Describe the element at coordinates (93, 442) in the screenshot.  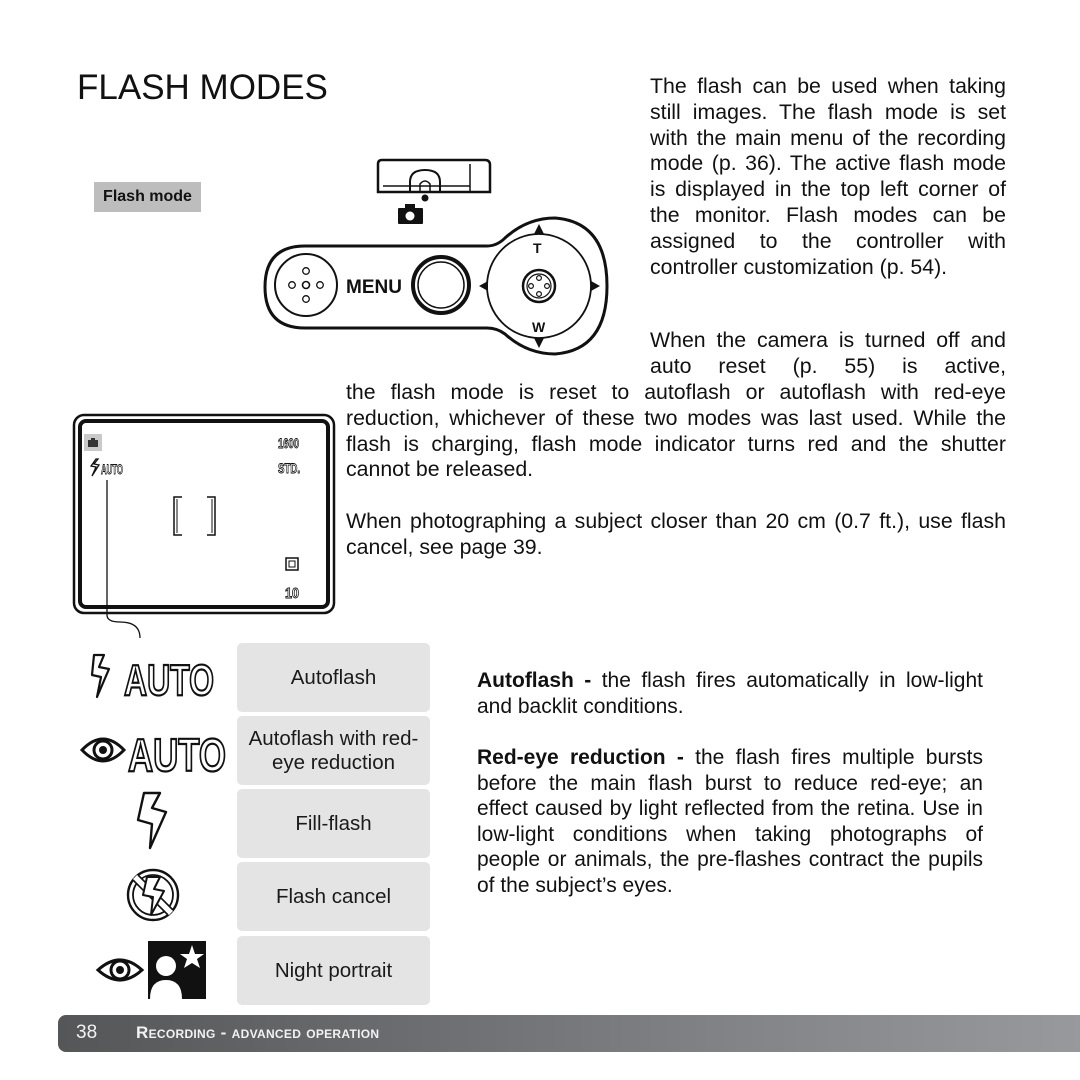
I see `monitor-camera-mode-icon` at that location.